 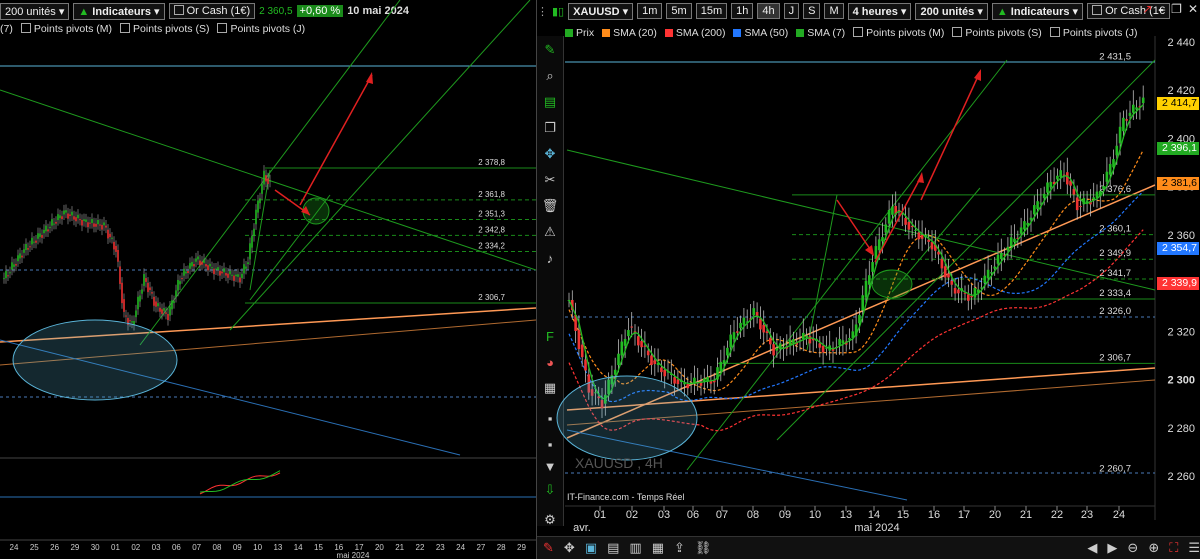 I want to click on x-tick-label: 22, so click(x=1057, y=515).